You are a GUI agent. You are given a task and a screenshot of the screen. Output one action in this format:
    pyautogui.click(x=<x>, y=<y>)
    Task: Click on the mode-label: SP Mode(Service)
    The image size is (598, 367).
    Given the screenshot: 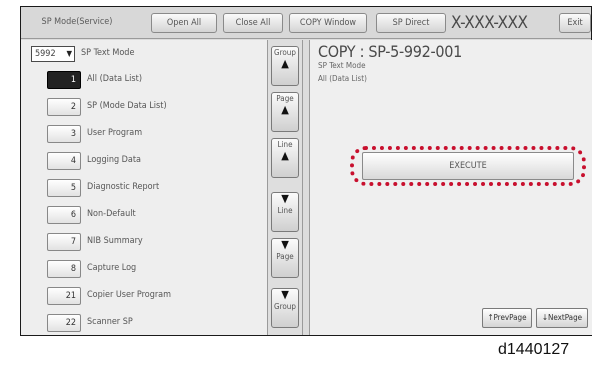 What is the action you would take?
    pyautogui.click(x=77, y=22)
    